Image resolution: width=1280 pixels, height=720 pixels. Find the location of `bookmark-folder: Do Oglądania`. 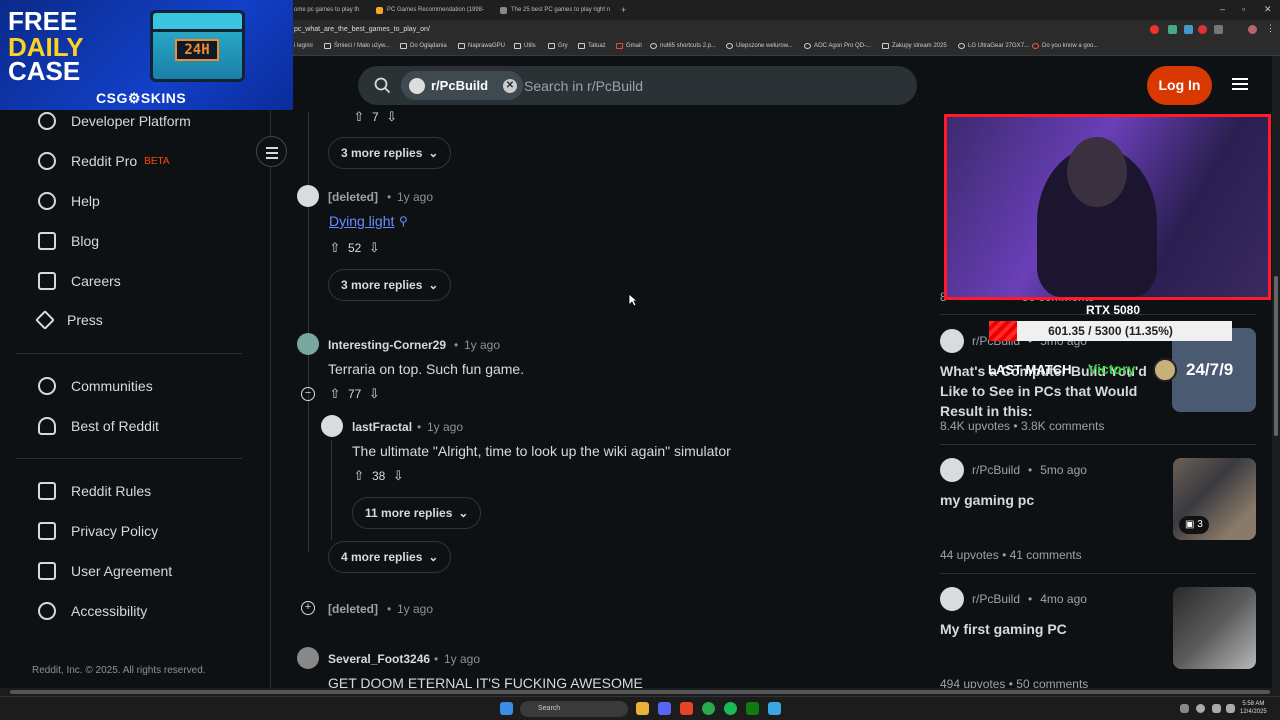

bookmark-folder: Do Oglądania is located at coordinates (423, 46).